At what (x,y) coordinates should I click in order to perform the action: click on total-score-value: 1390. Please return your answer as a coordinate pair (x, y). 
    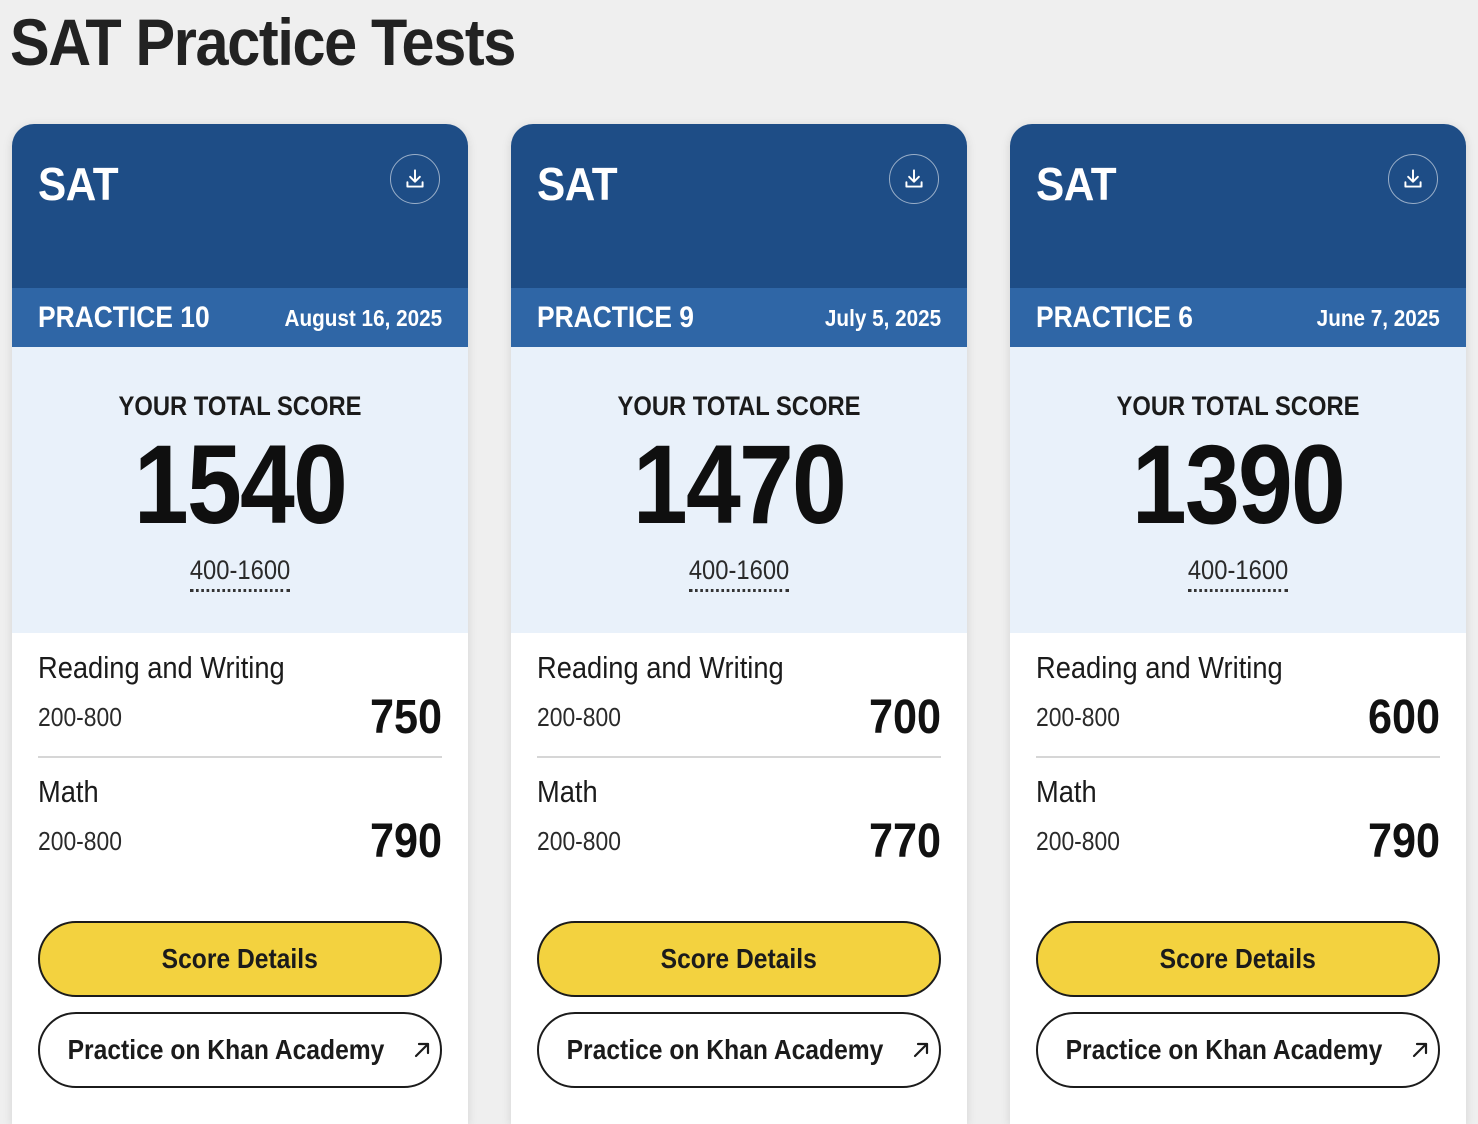
    Looking at the image, I should click on (1238, 484).